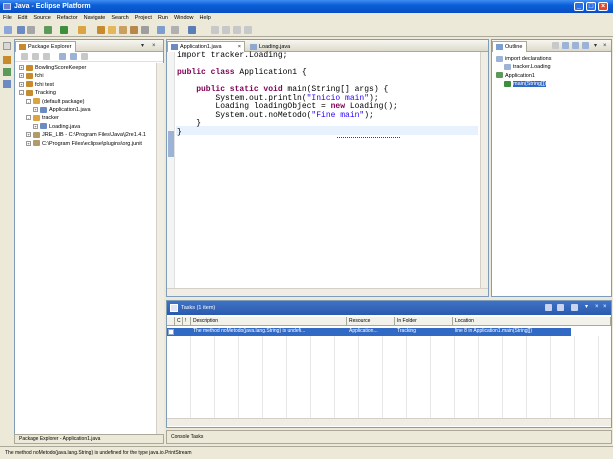 Image resolution: width=613 pixels, height=459 pixels. Describe the element at coordinates (46, 56) in the screenshot. I see `up-icon` at that location.